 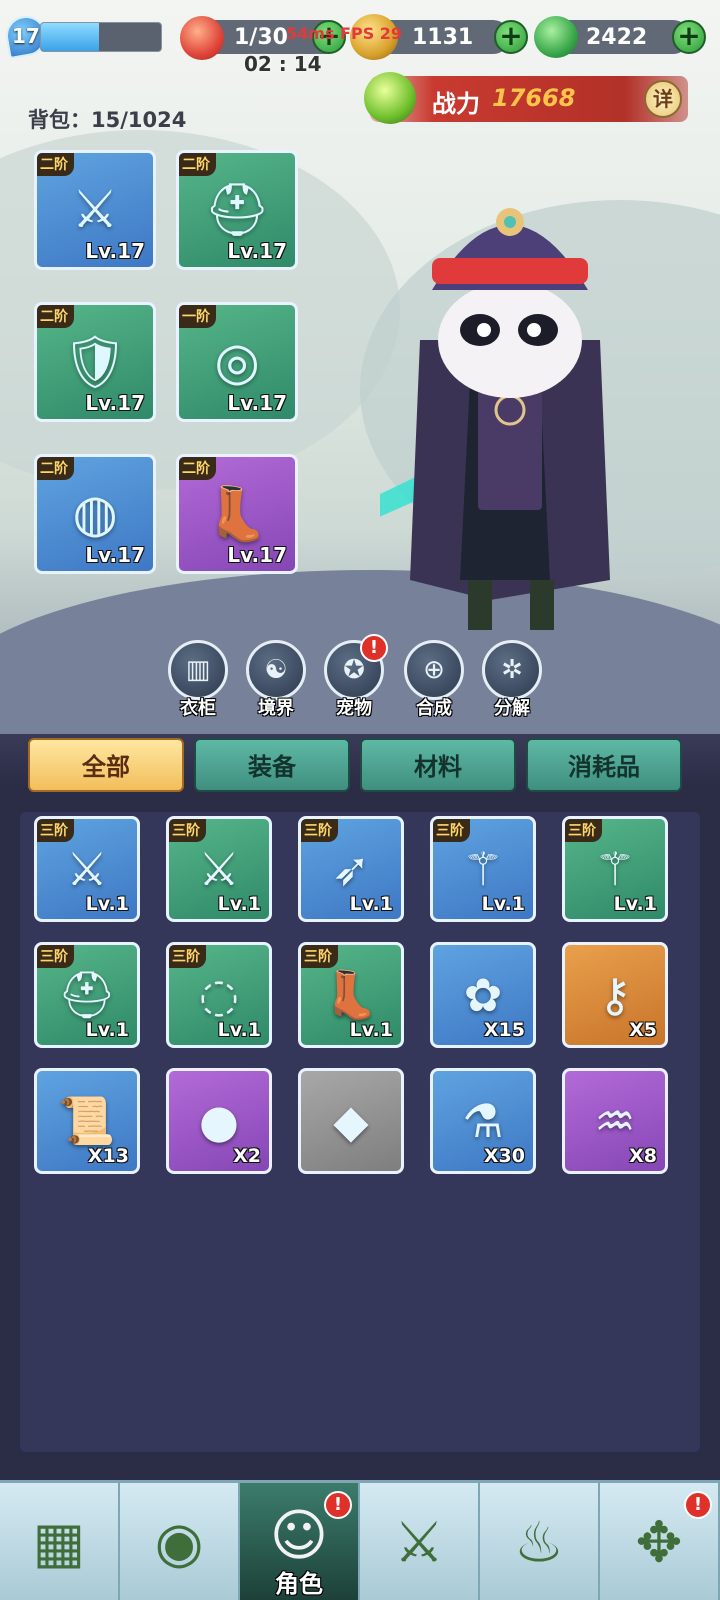 I want to click on inventory-item: ◌ 三阶 Lv.1, so click(x=219, y=995).